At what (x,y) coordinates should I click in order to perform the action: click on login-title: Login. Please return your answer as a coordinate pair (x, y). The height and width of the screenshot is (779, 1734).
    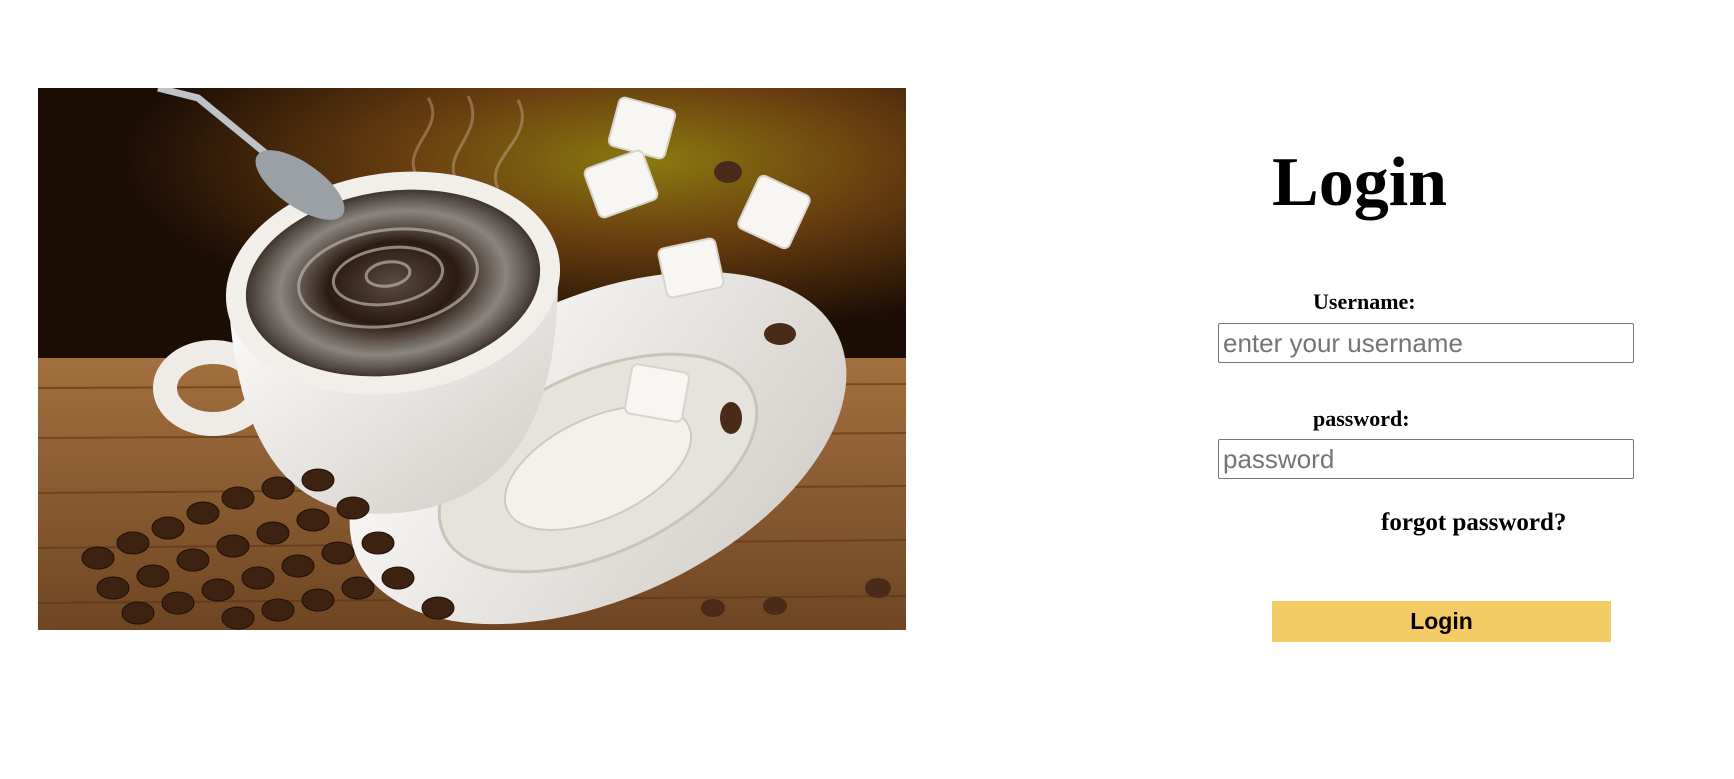
    Looking at the image, I should click on (1360, 182).